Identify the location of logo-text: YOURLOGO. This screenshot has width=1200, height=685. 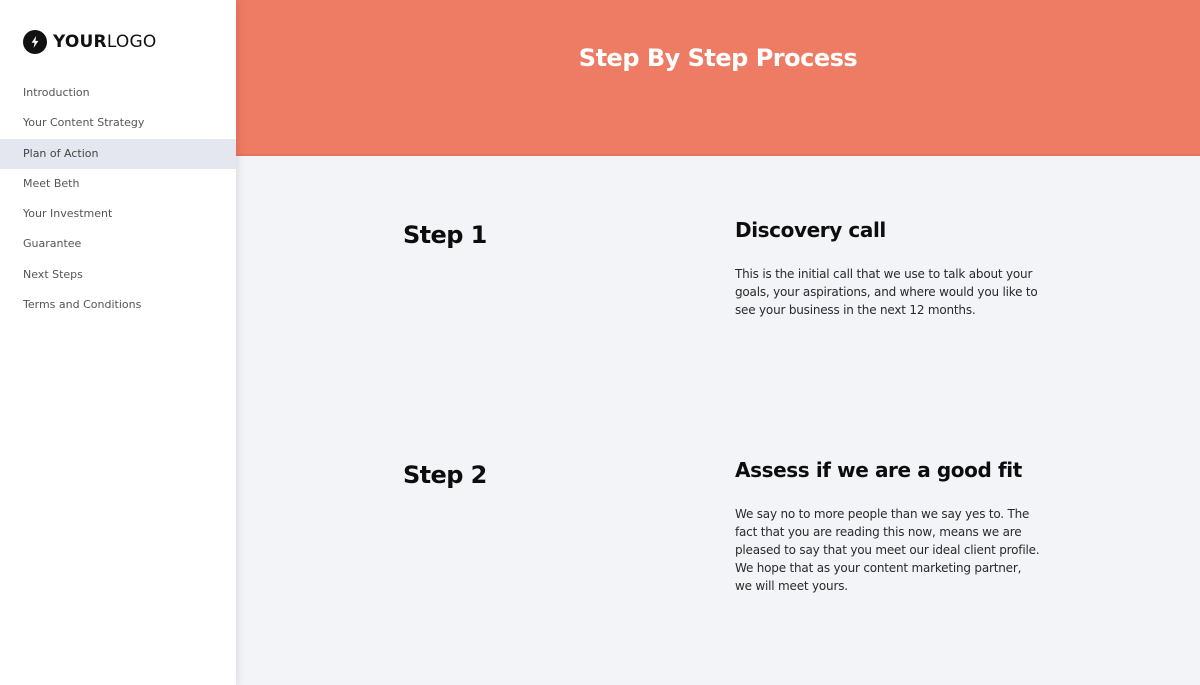
(104, 42).